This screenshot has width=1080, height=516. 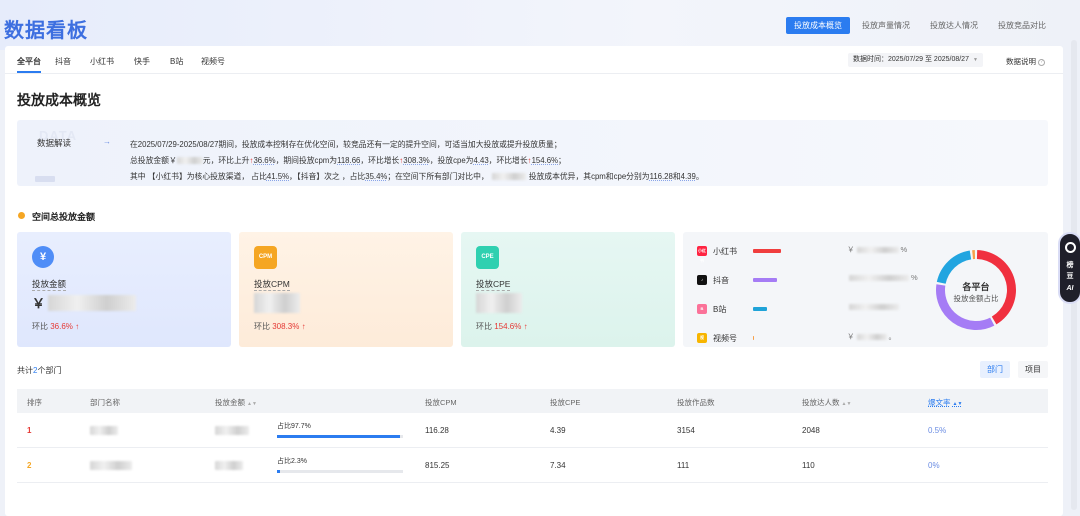 What do you see at coordinates (107, 141) in the screenshot?
I see `arrow-icon: →` at bounding box center [107, 141].